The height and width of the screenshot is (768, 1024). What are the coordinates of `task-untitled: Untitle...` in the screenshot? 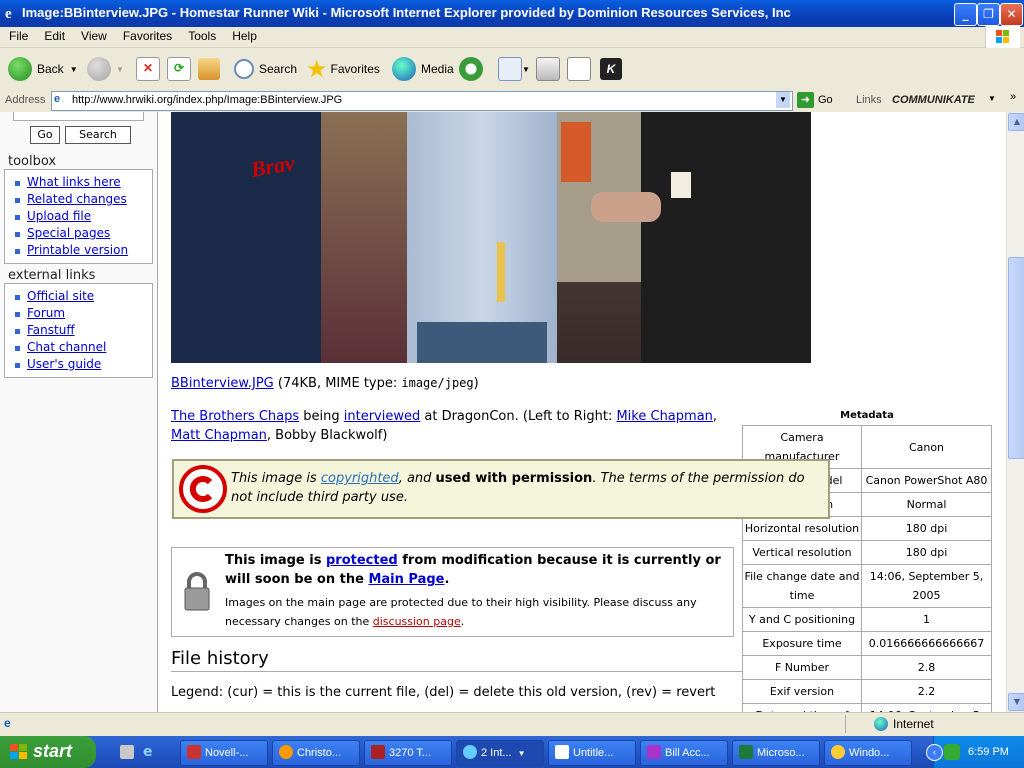 It's located at (592, 753).